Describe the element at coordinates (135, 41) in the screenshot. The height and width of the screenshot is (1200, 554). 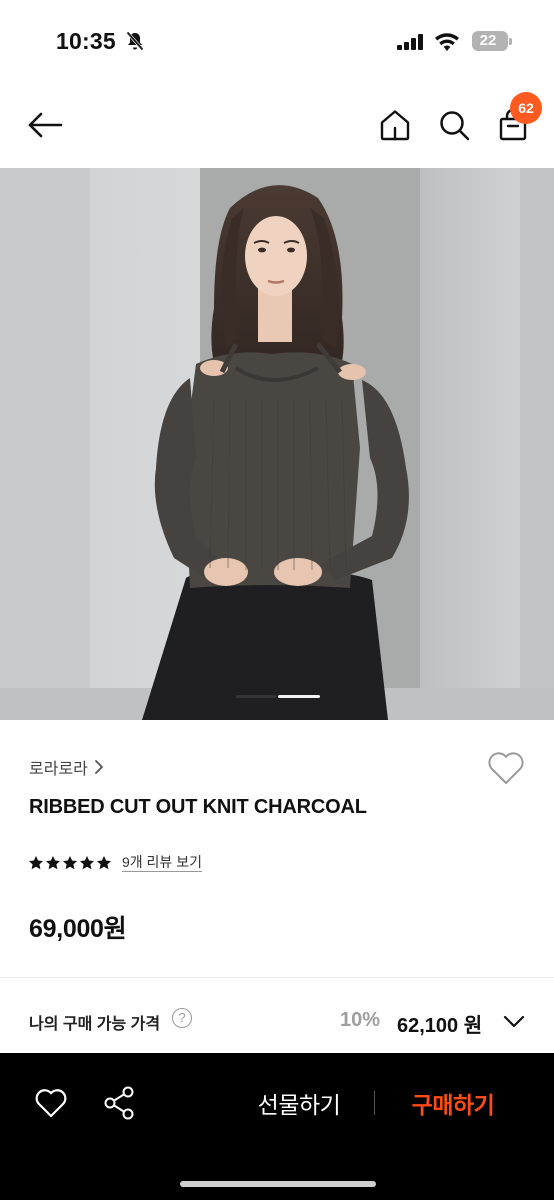
I see `bell-slash-icon` at that location.